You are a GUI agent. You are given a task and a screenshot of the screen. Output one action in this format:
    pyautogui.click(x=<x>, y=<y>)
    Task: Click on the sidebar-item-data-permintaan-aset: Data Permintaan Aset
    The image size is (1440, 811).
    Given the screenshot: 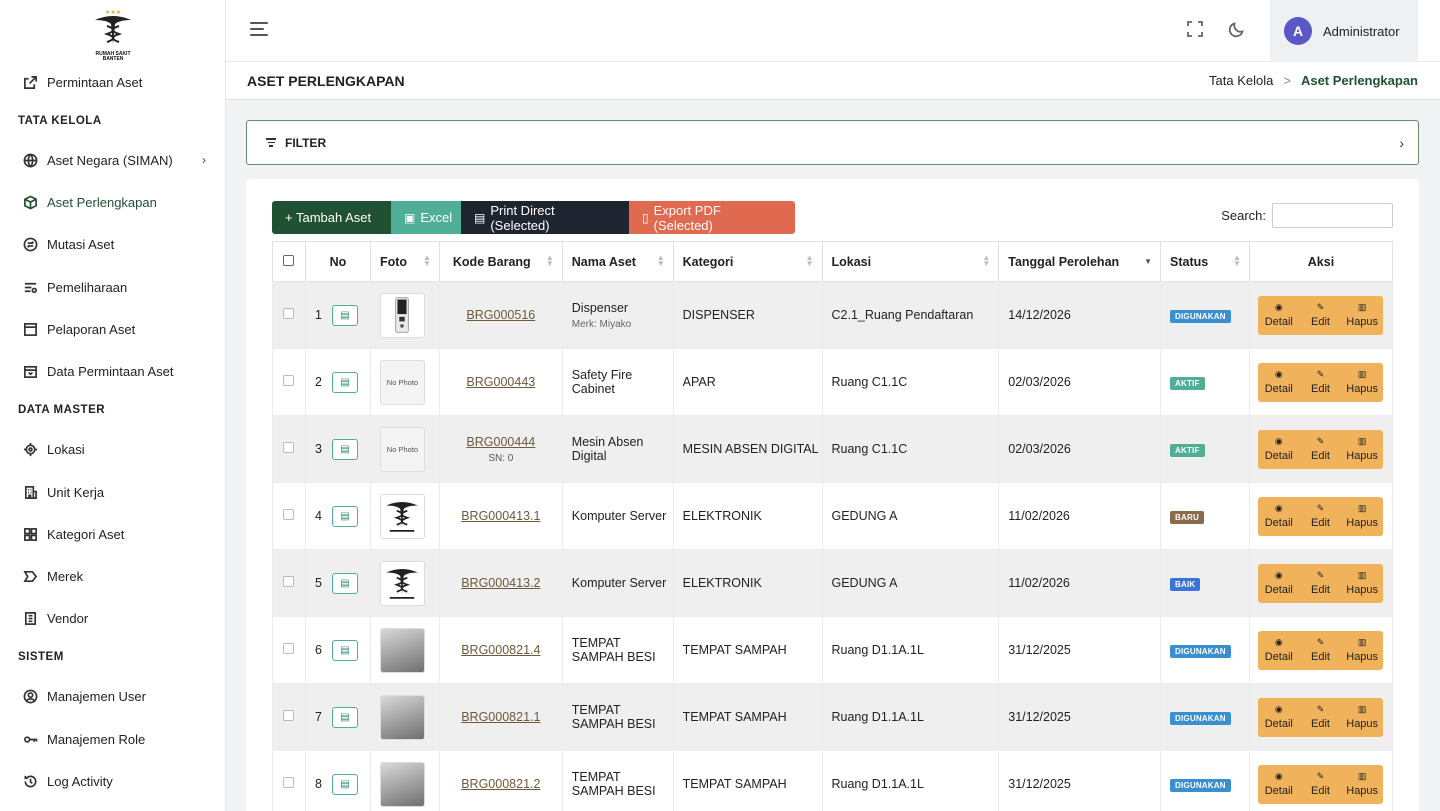 What is the action you would take?
    pyautogui.click(x=113, y=371)
    